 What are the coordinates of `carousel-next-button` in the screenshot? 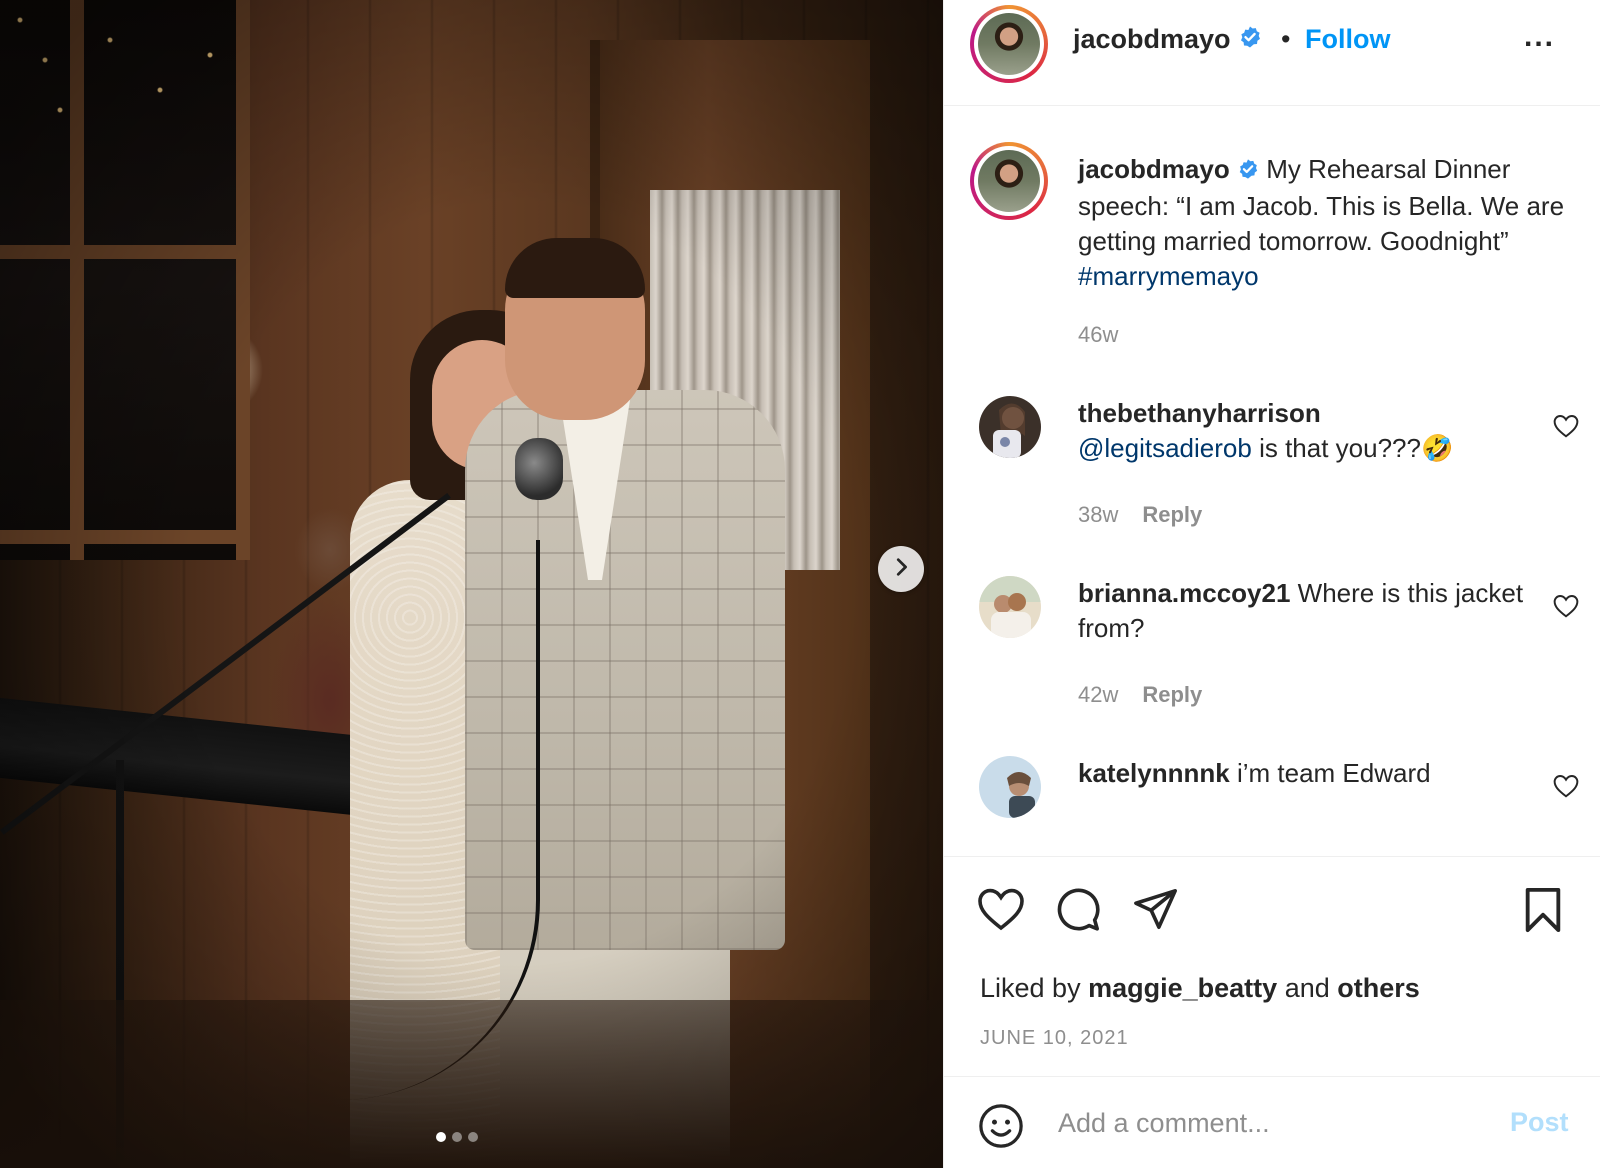 It's located at (901, 569).